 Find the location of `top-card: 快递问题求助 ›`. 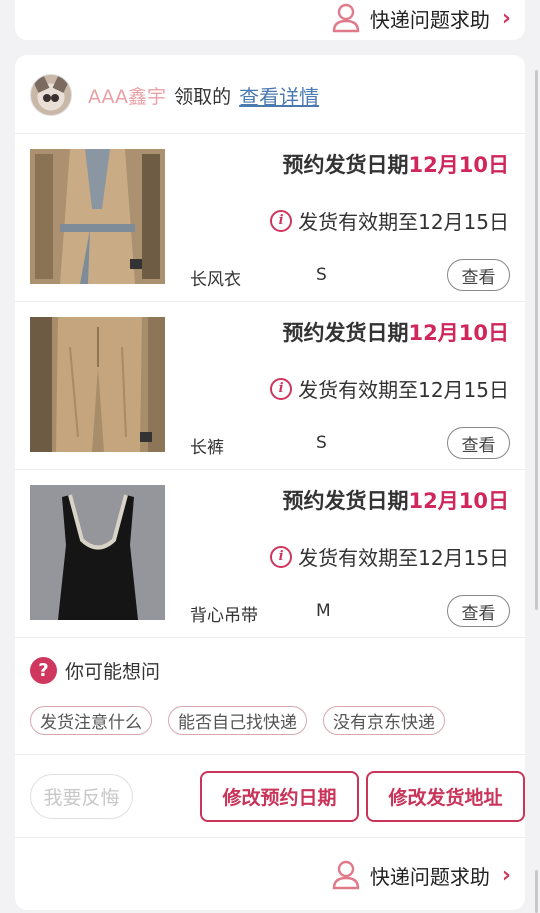

top-card: 快递问题求助 › is located at coordinates (270, 20).